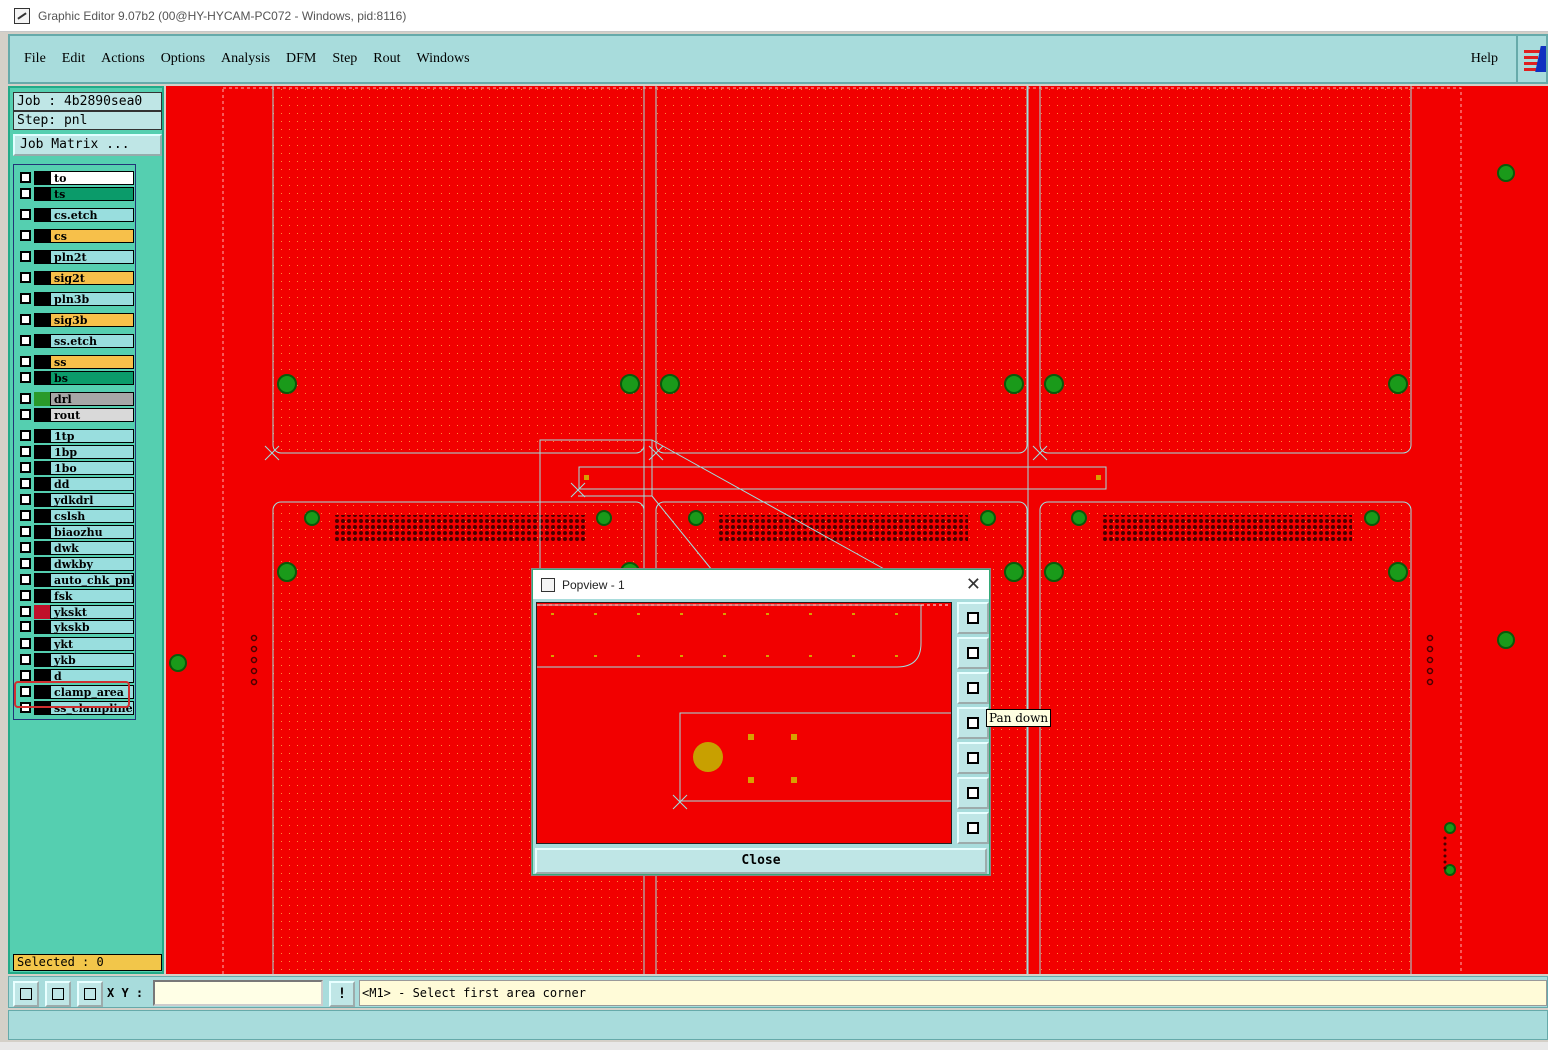 This screenshot has height=1050, width=1548. I want to click on layer-row-cslsh: cslsh, so click(76, 516).